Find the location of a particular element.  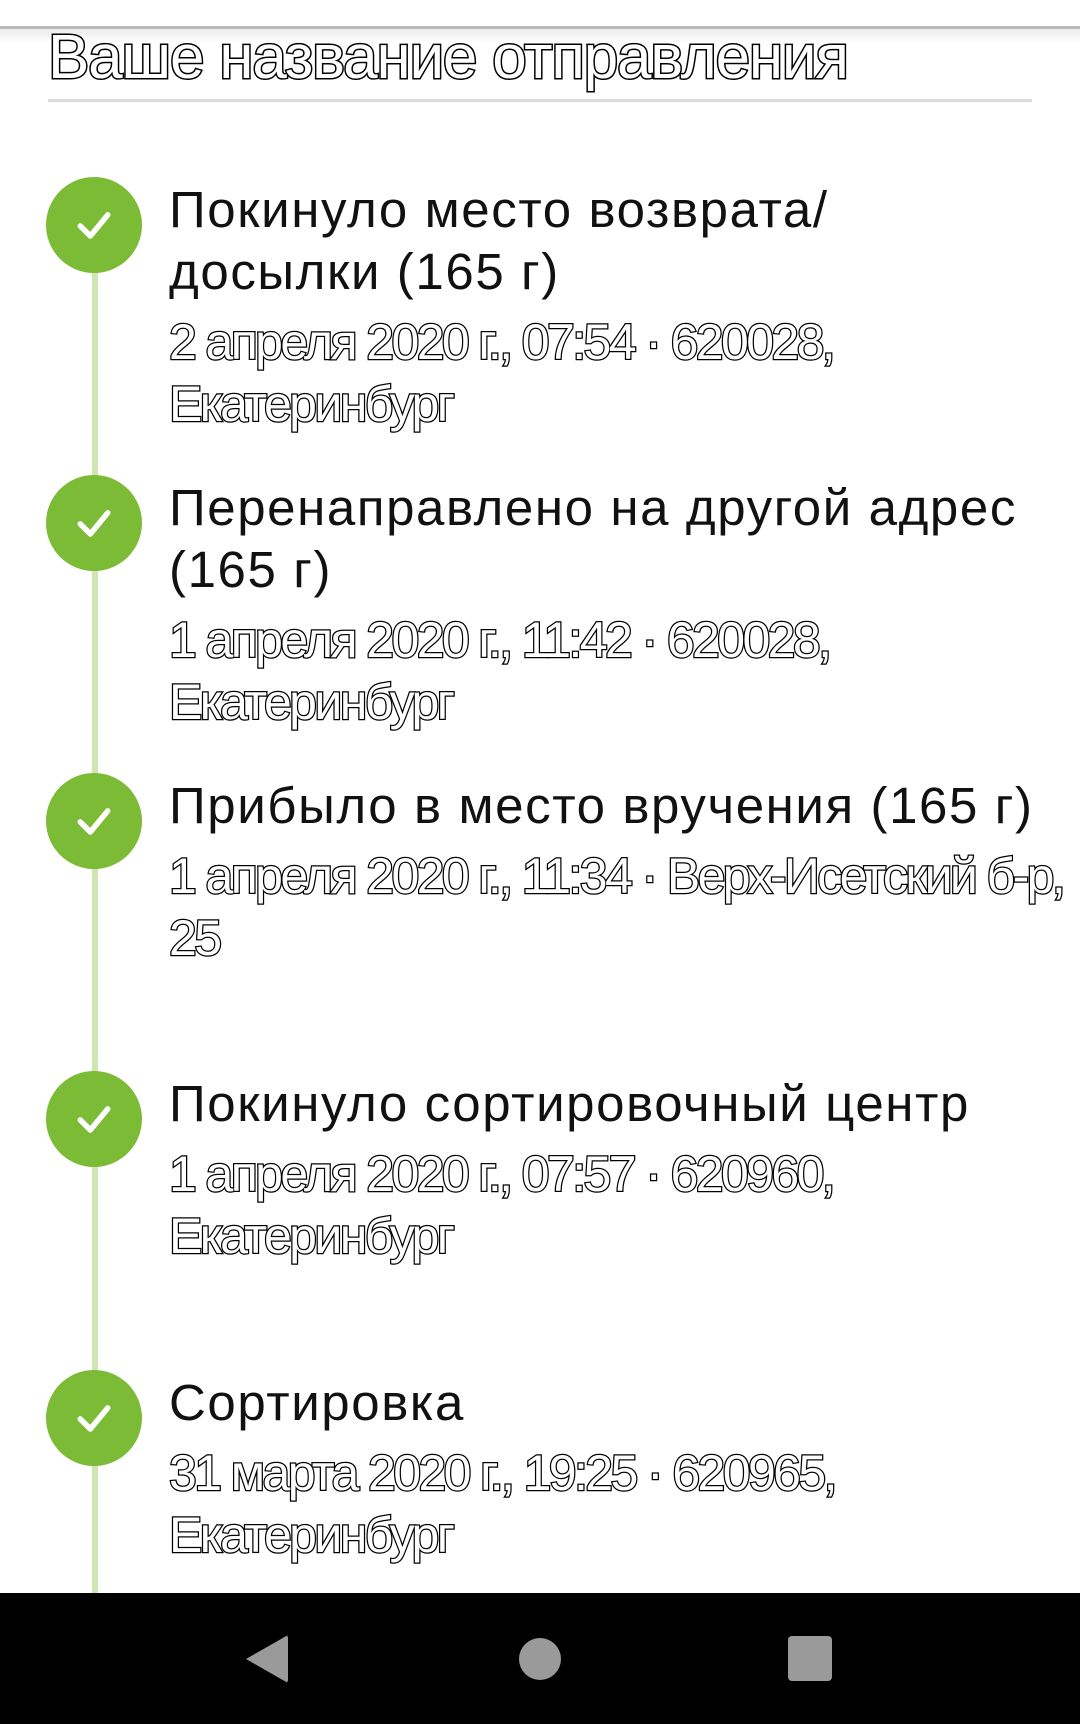

event-title: Покинуло сортировочный центр is located at coordinates (569, 1103).